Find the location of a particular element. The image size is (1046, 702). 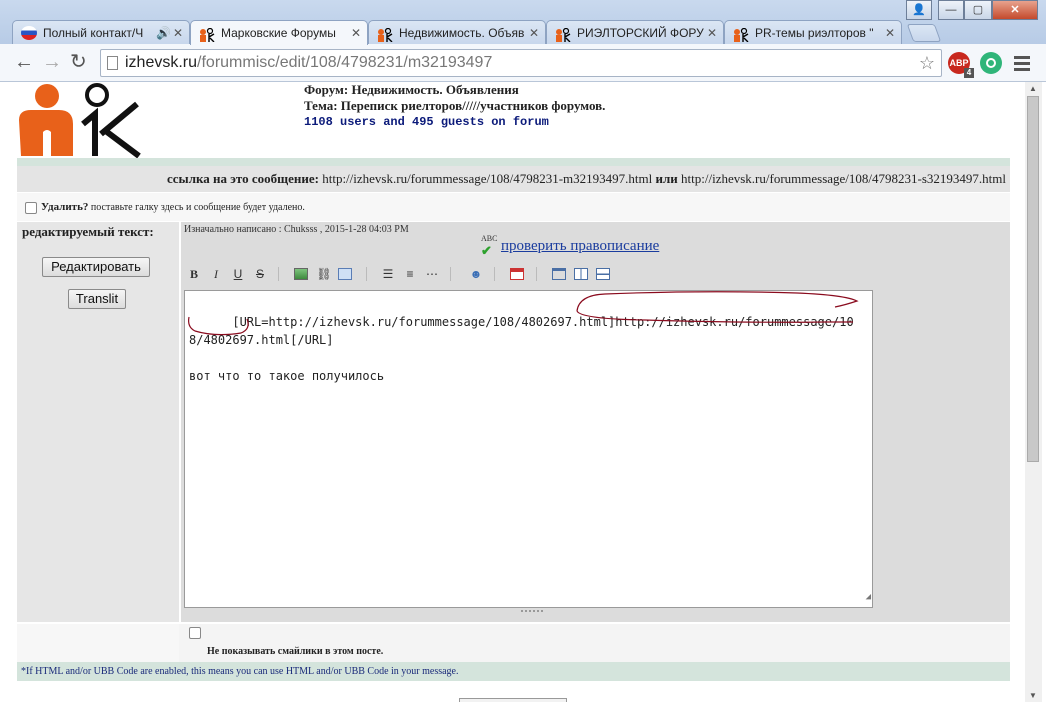

message-link-label: ссылка на это сообщение: is located at coordinates (243, 178).